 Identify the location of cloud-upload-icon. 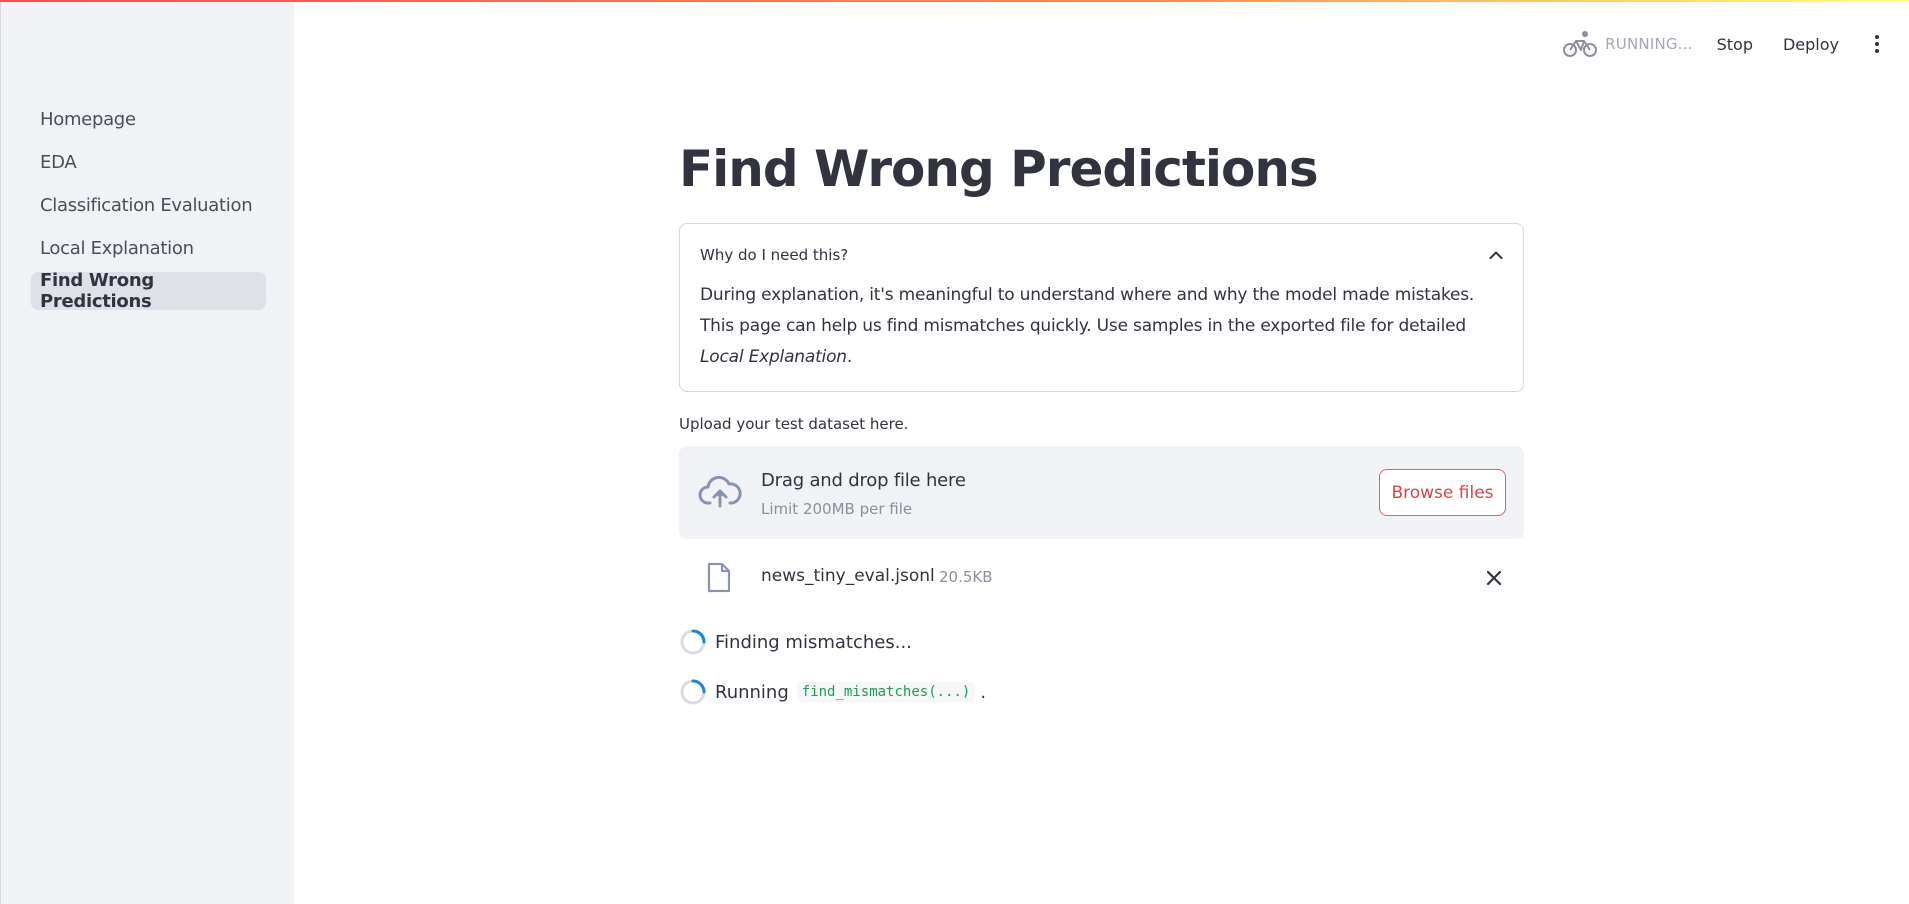
(720, 491).